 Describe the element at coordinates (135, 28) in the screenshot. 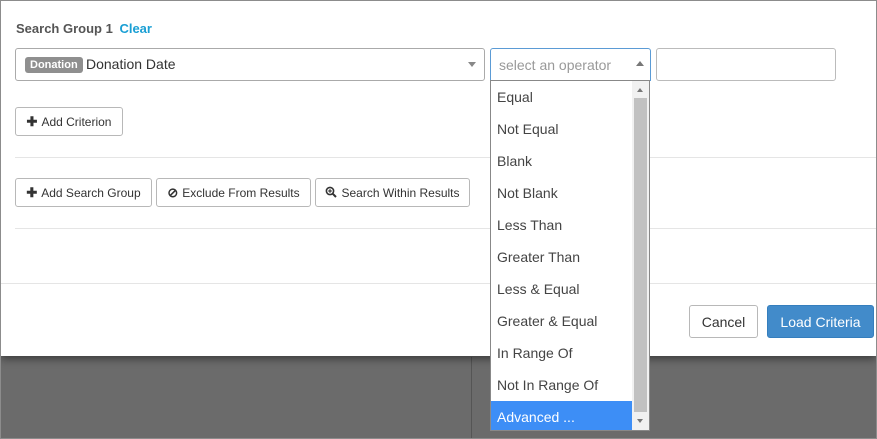

I see `clear-link: Clear` at that location.